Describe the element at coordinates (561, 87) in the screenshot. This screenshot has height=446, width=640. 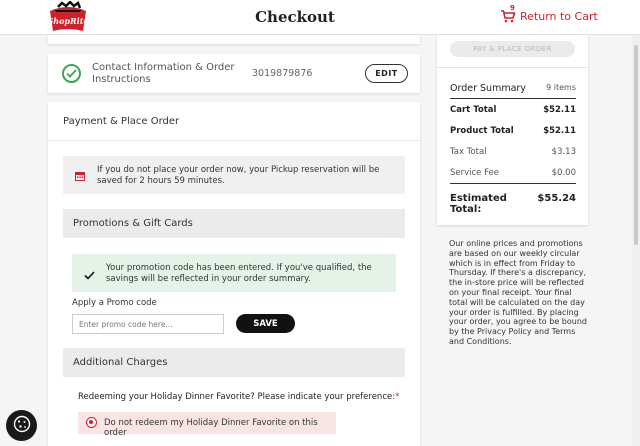
I see `item-count: 9 items` at that location.